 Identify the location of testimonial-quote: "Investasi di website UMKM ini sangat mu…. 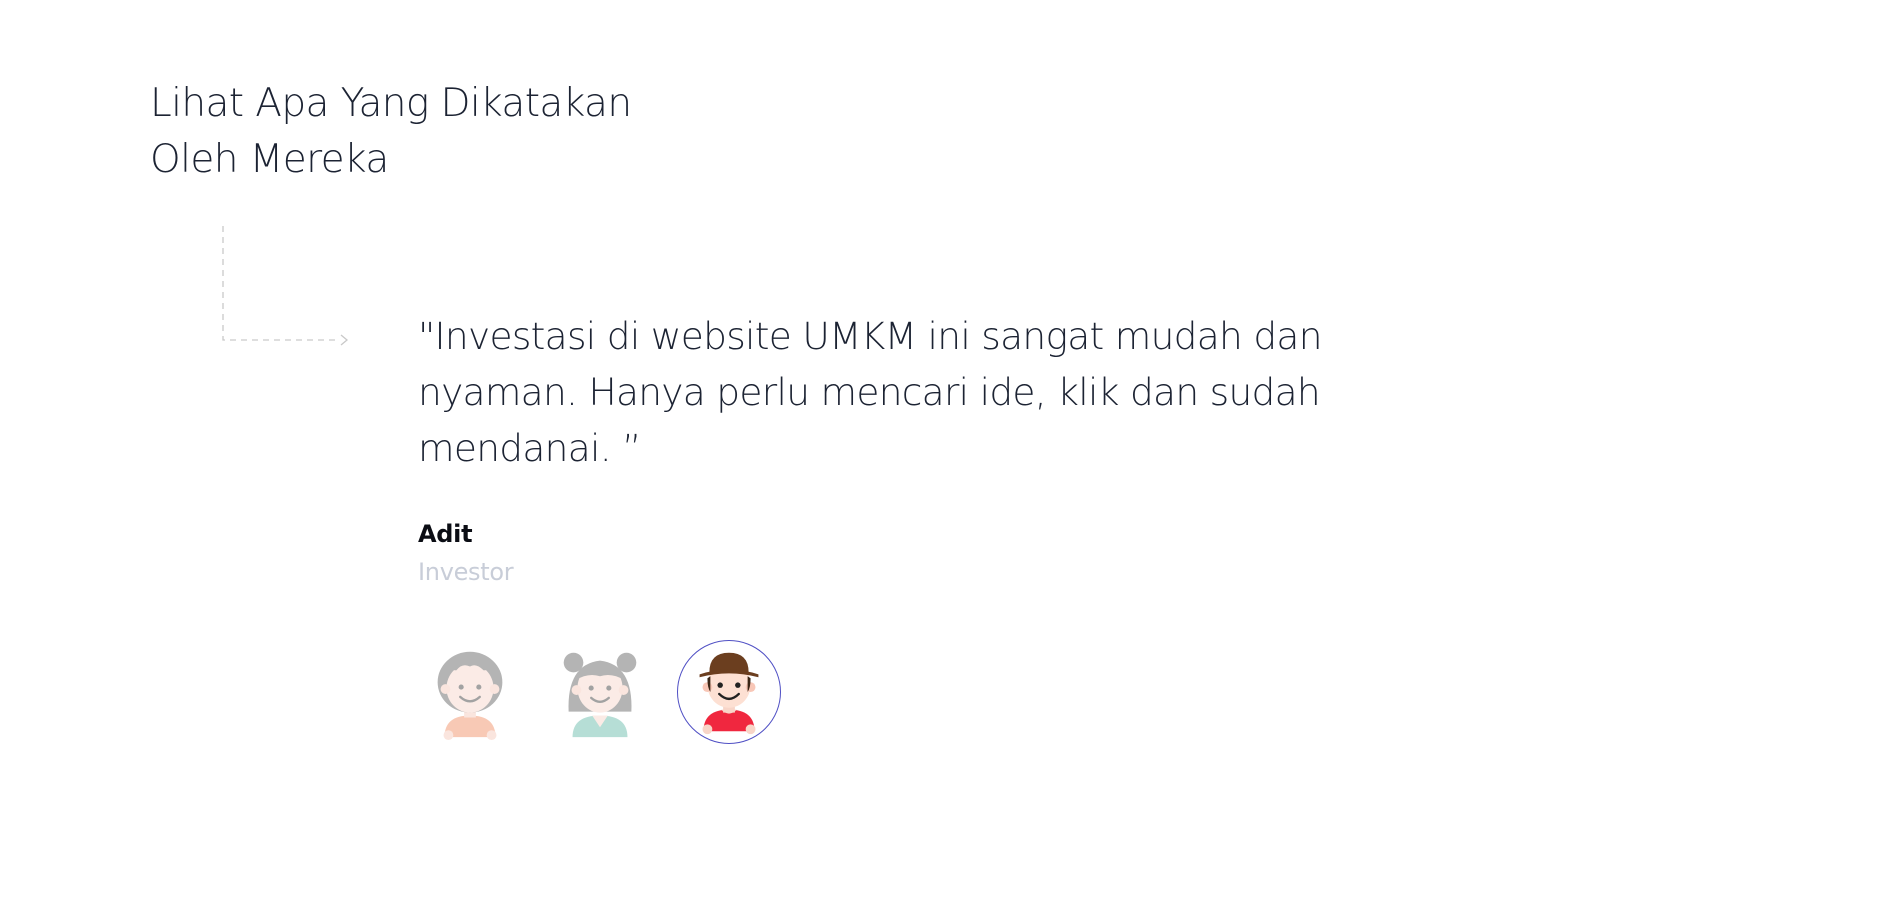
(918, 392).